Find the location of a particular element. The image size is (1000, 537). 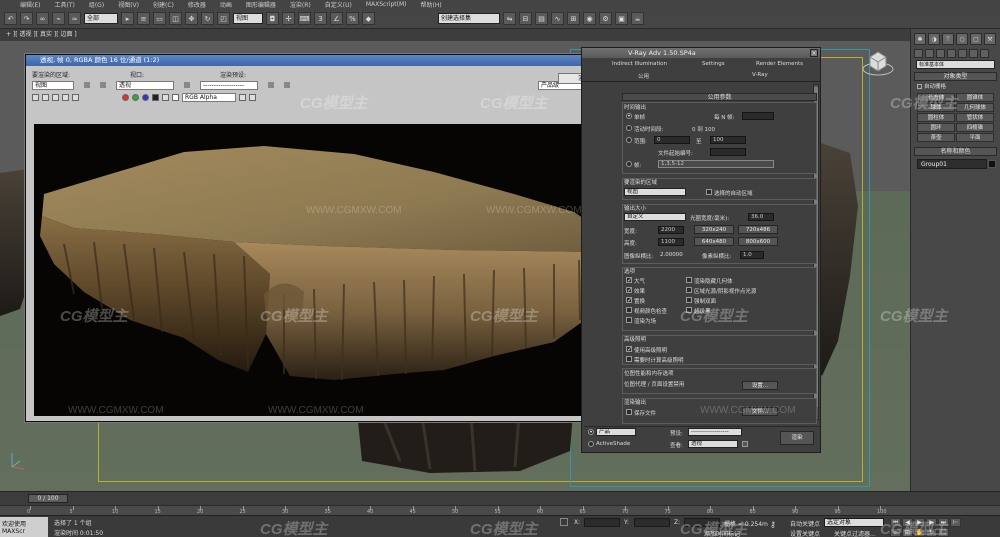

selection-filter-select: 全部 is located at coordinates (101, 18).